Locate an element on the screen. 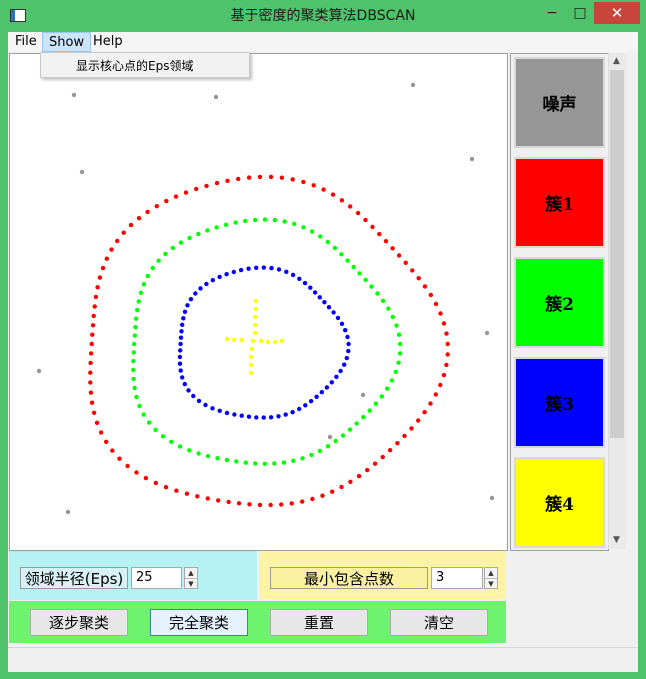 This screenshot has width=646, height=679. scroll-down-icon: ▼ is located at coordinates (616, 540).